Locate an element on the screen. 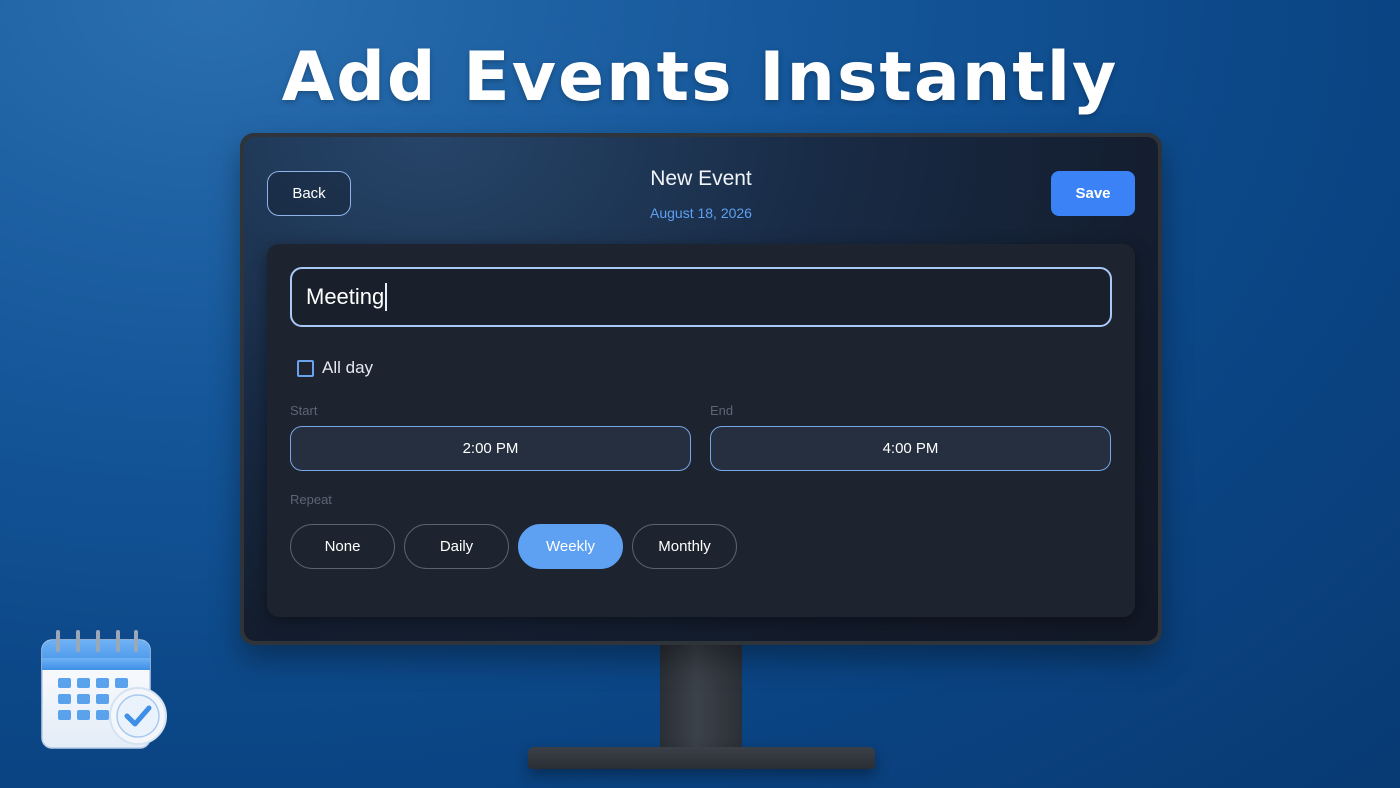  headline: Add Events Instantly is located at coordinates (700, 77).